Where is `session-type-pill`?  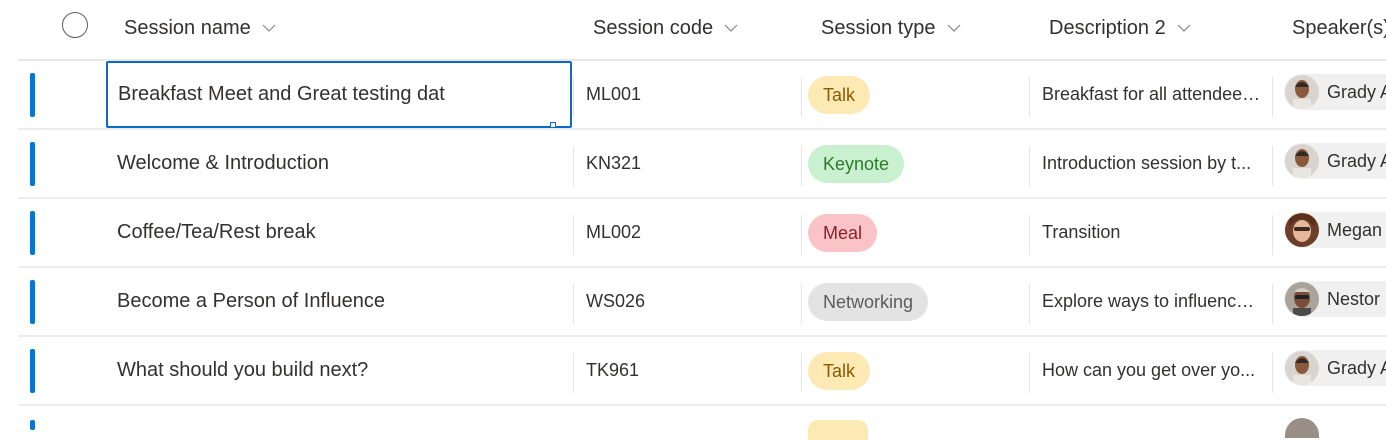 session-type-pill is located at coordinates (838, 430).